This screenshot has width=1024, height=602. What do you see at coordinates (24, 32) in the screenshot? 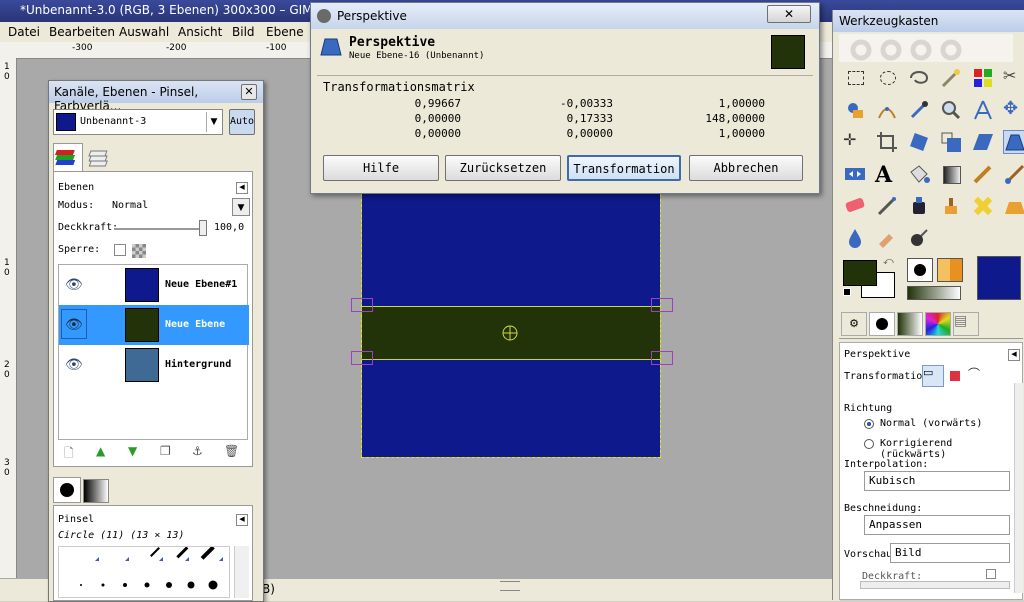
I see `menu-datei: Datei` at bounding box center [24, 32].